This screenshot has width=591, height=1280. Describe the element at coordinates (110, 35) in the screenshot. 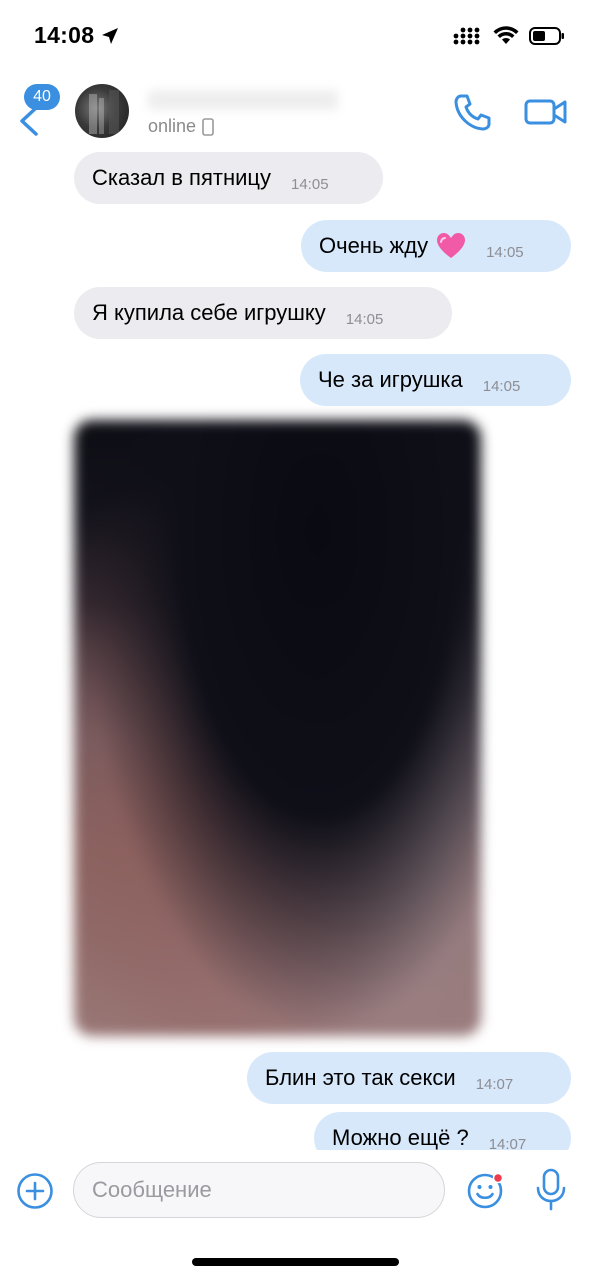

I see `location-arrow-icon` at that location.